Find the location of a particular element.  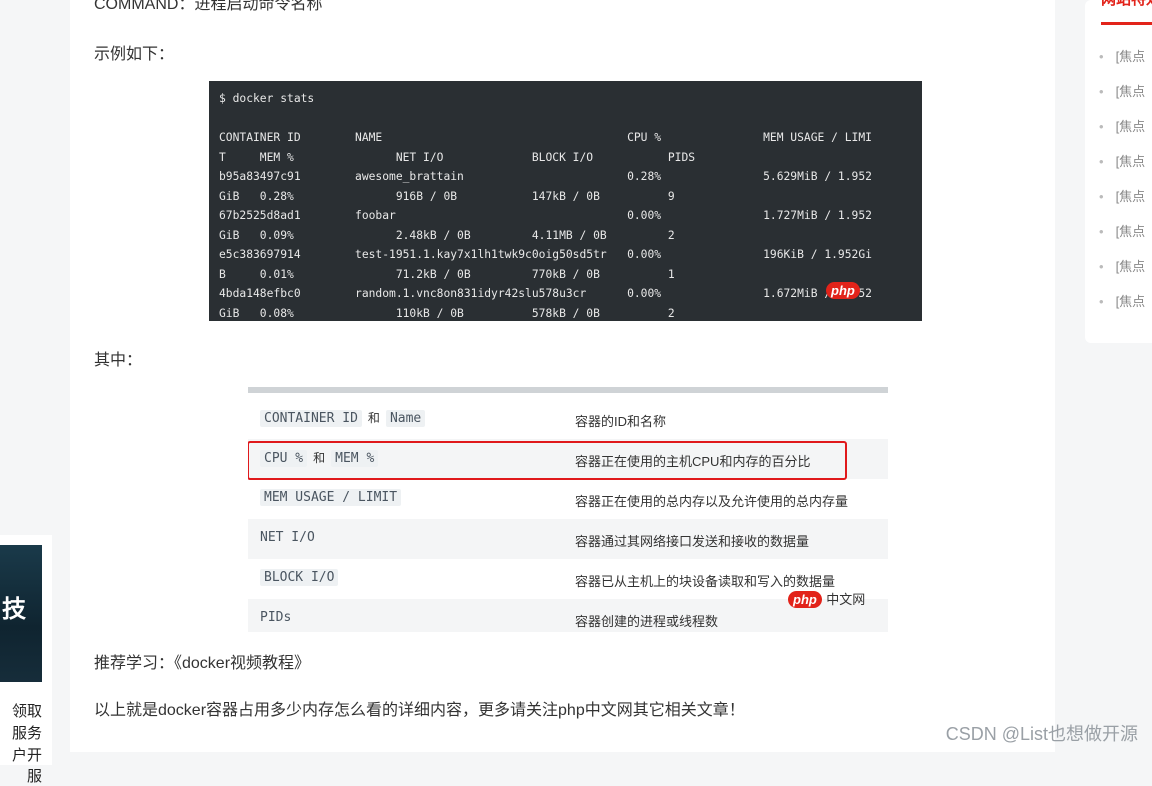

sidebar-title-underline is located at coordinates (1126, 23).